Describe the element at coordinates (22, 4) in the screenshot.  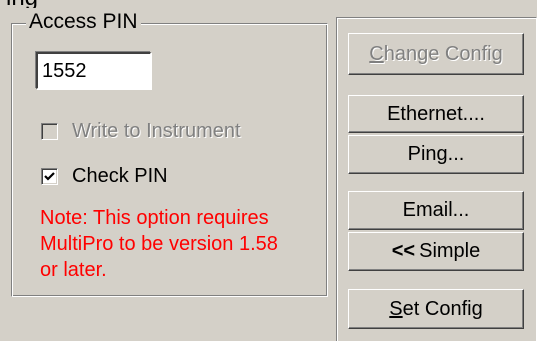
I see `clipped-heading-text: ing` at that location.